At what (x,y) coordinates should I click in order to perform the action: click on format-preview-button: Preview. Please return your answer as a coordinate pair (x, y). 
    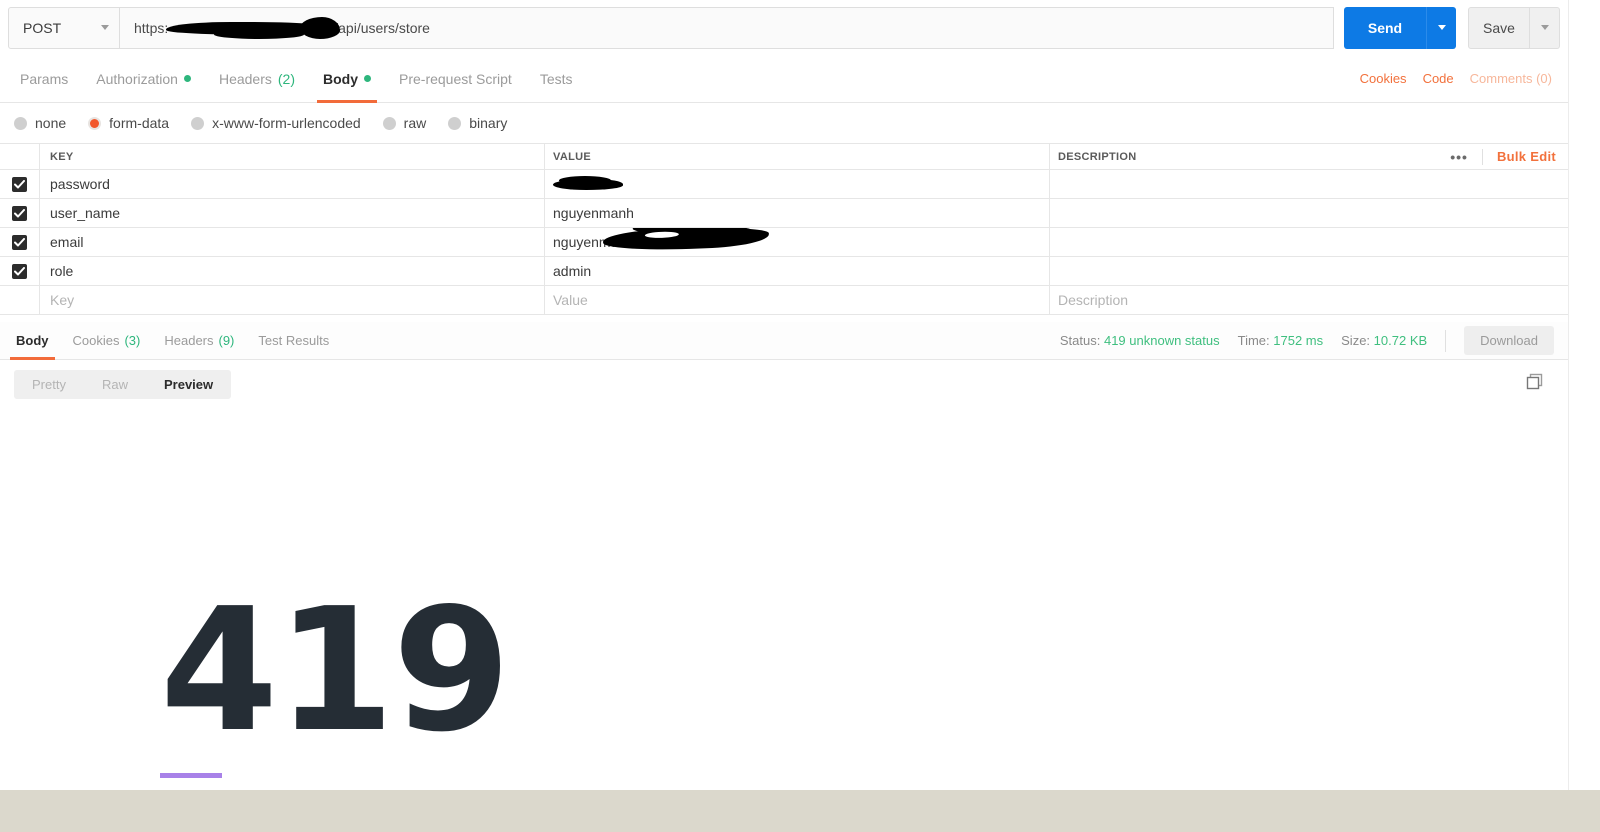
    Looking at the image, I should click on (188, 384).